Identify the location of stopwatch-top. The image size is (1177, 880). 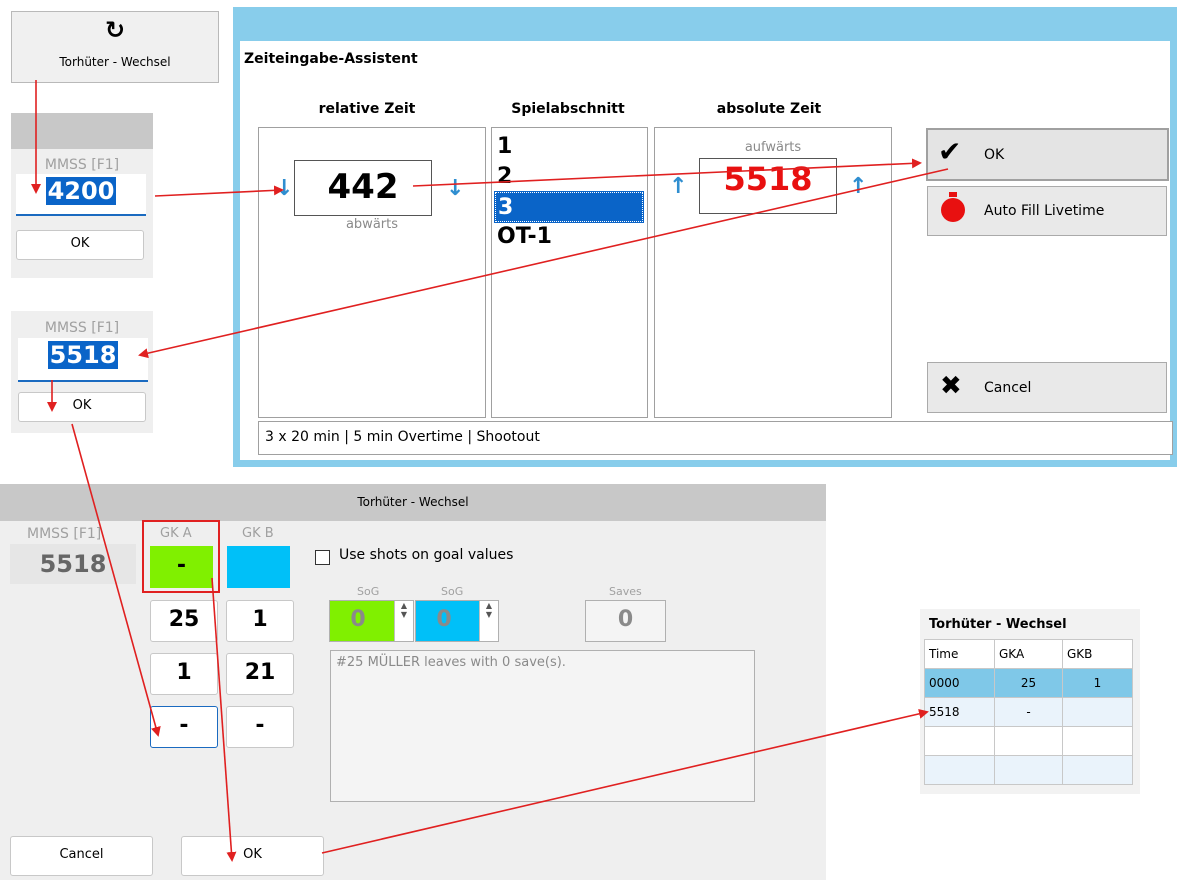
(953, 194).